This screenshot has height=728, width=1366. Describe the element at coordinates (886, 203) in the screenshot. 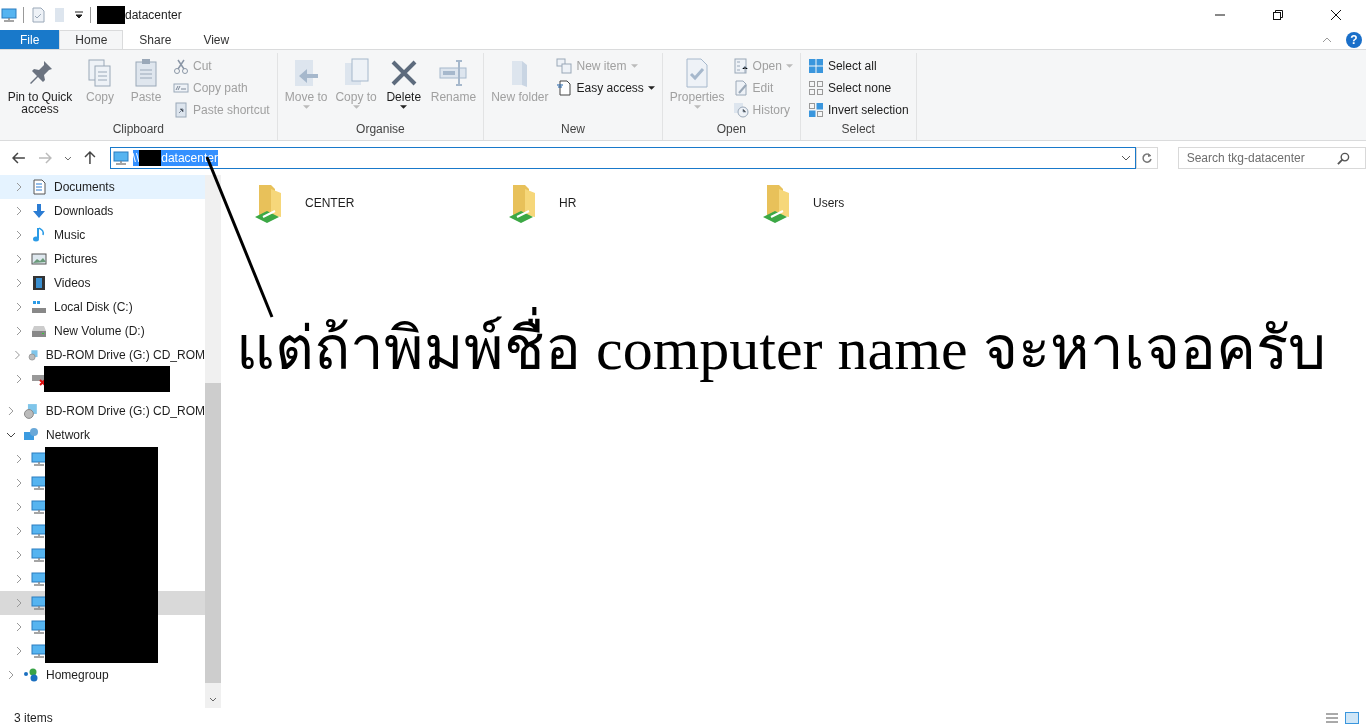

I see `folder-item: Users` at that location.